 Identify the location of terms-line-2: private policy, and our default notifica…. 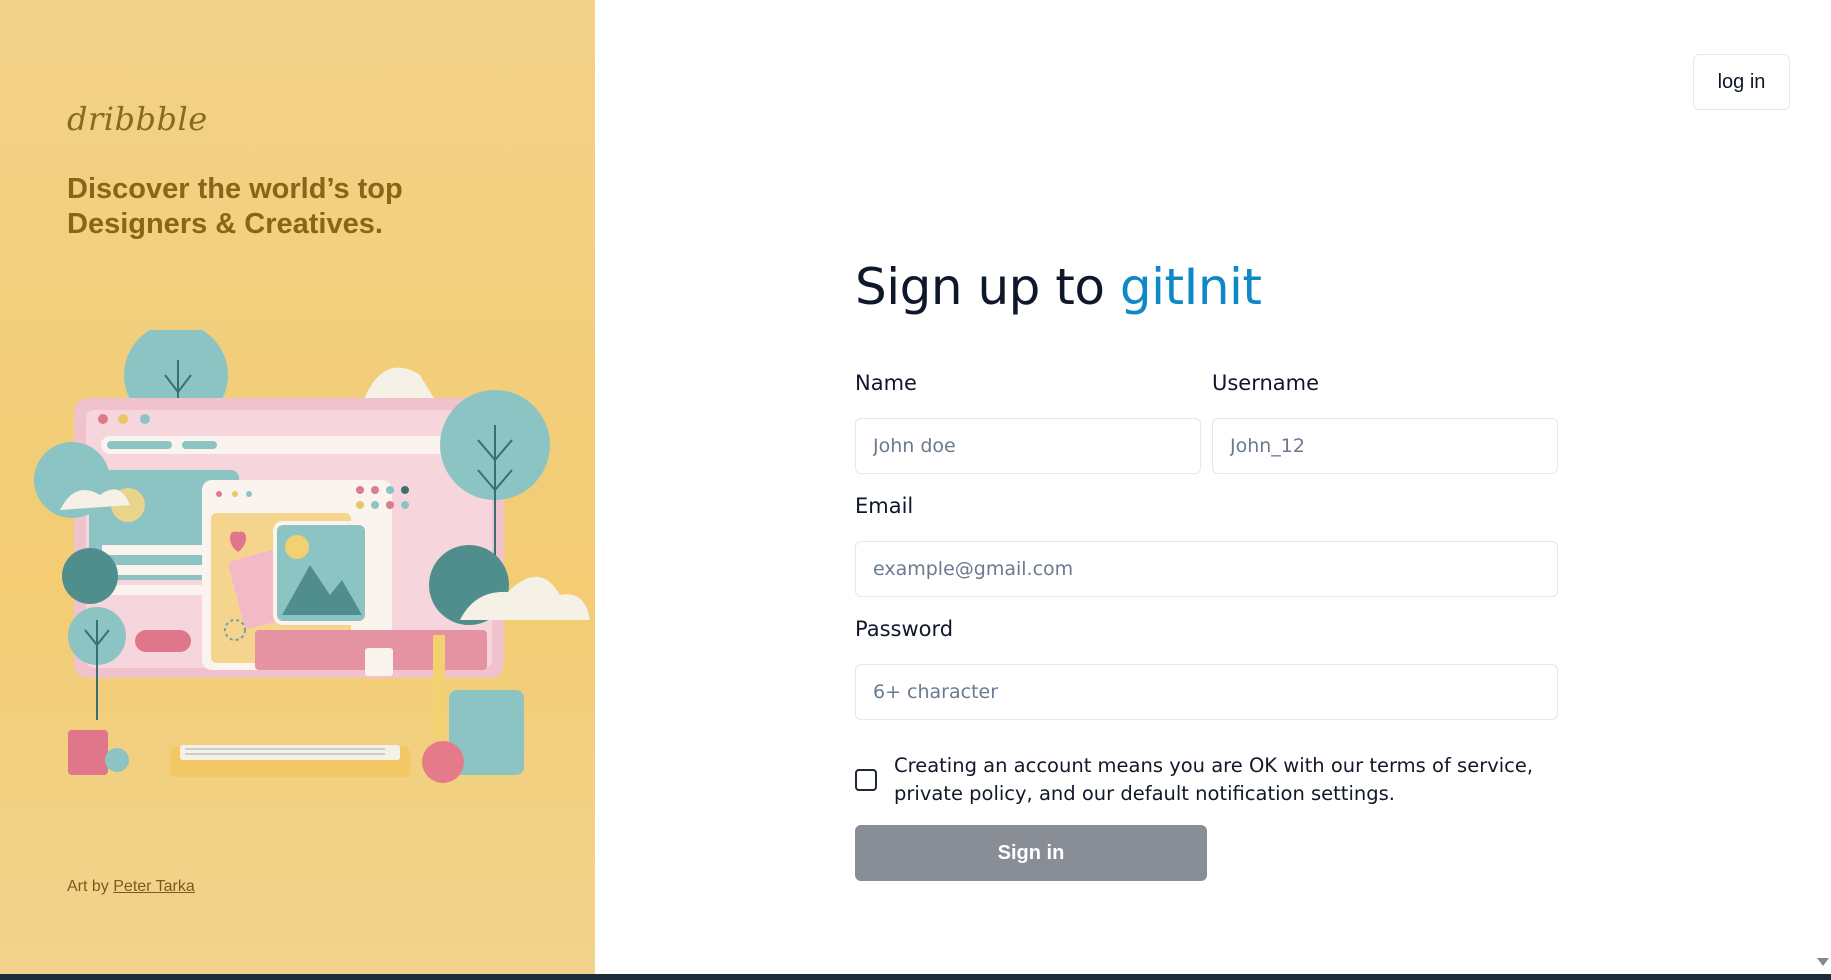
(1144, 793).